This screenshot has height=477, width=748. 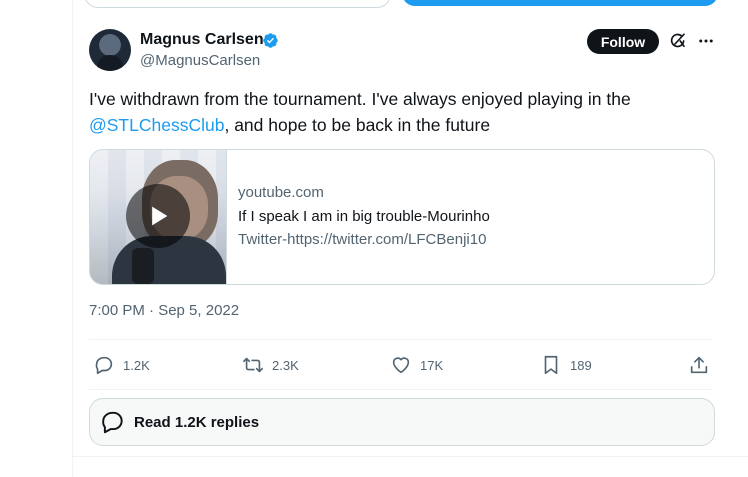 I want to click on more-icon, so click(x=706, y=41).